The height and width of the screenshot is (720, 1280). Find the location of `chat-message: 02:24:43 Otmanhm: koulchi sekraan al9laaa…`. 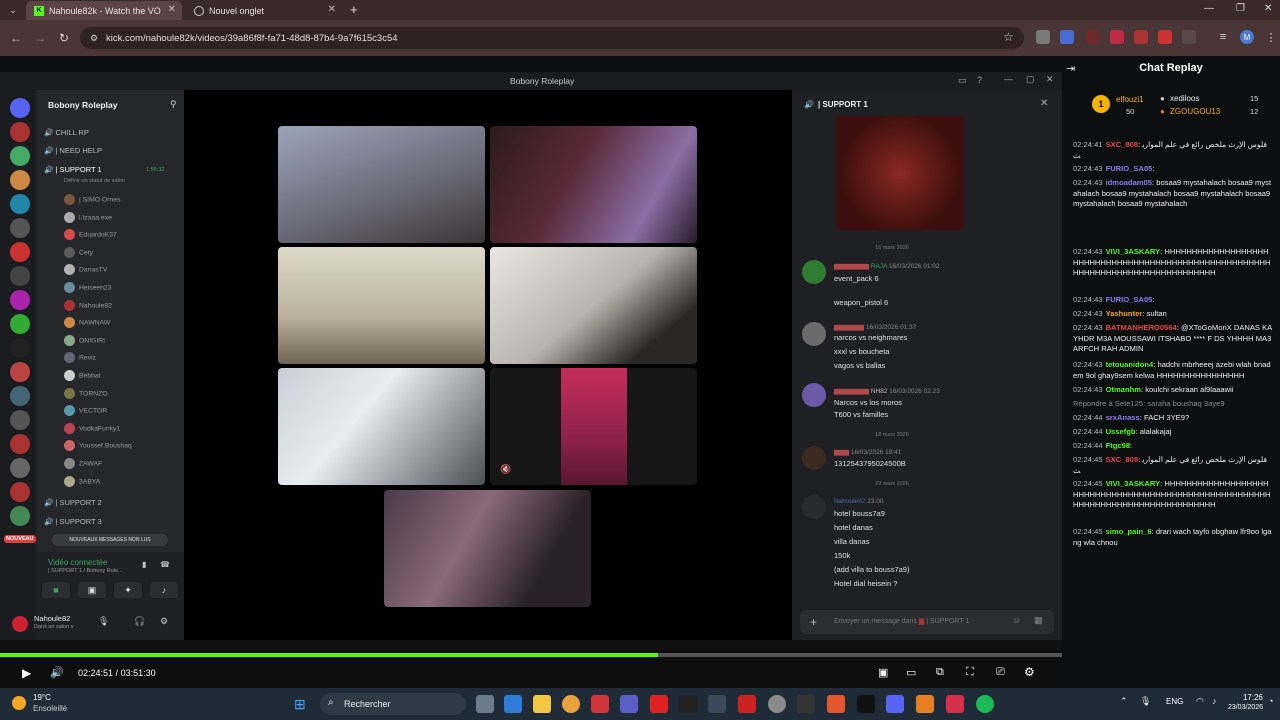

chat-message: 02:24:43 Otmanhm: koulchi sekraan al9laaa… is located at coordinates (1173, 390).